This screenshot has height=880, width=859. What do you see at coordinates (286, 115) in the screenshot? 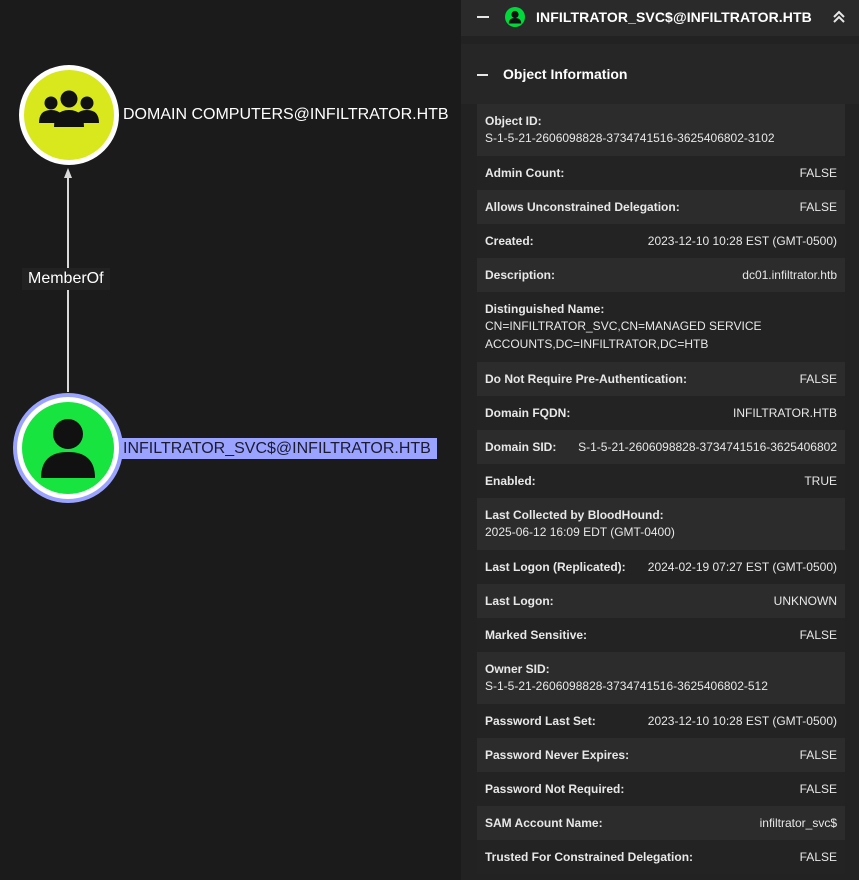
I see `node-label-domain-computers: DOMAIN COMPUTERS@INFILTRATOR.HTB` at bounding box center [286, 115].